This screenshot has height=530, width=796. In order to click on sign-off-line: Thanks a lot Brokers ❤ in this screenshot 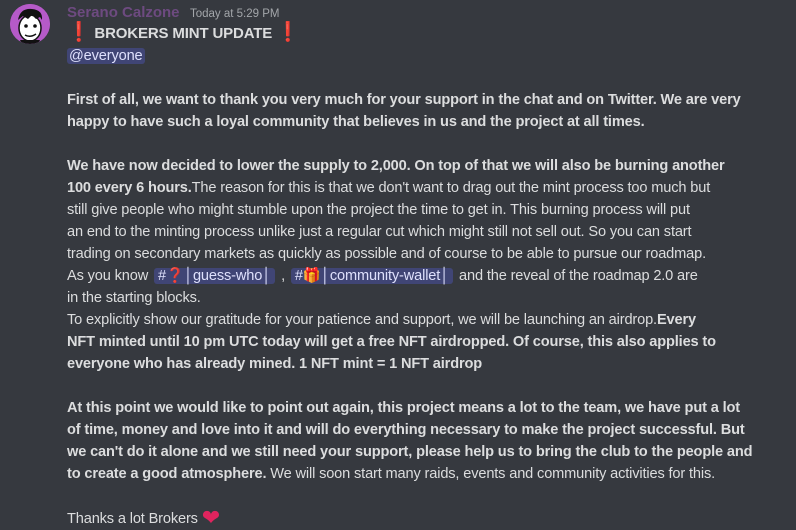, I will do `click(427, 518)`.